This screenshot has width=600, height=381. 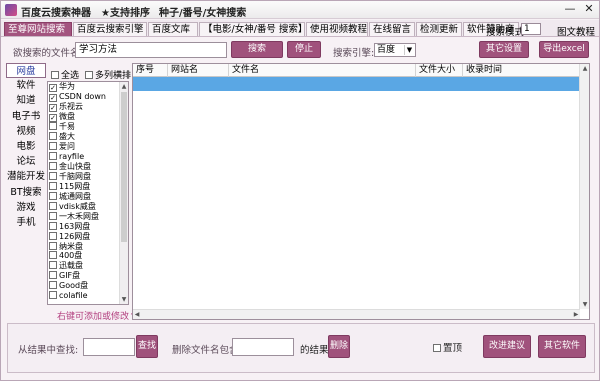 I want to click on category-software: 软件, so click(x=26, y=85).